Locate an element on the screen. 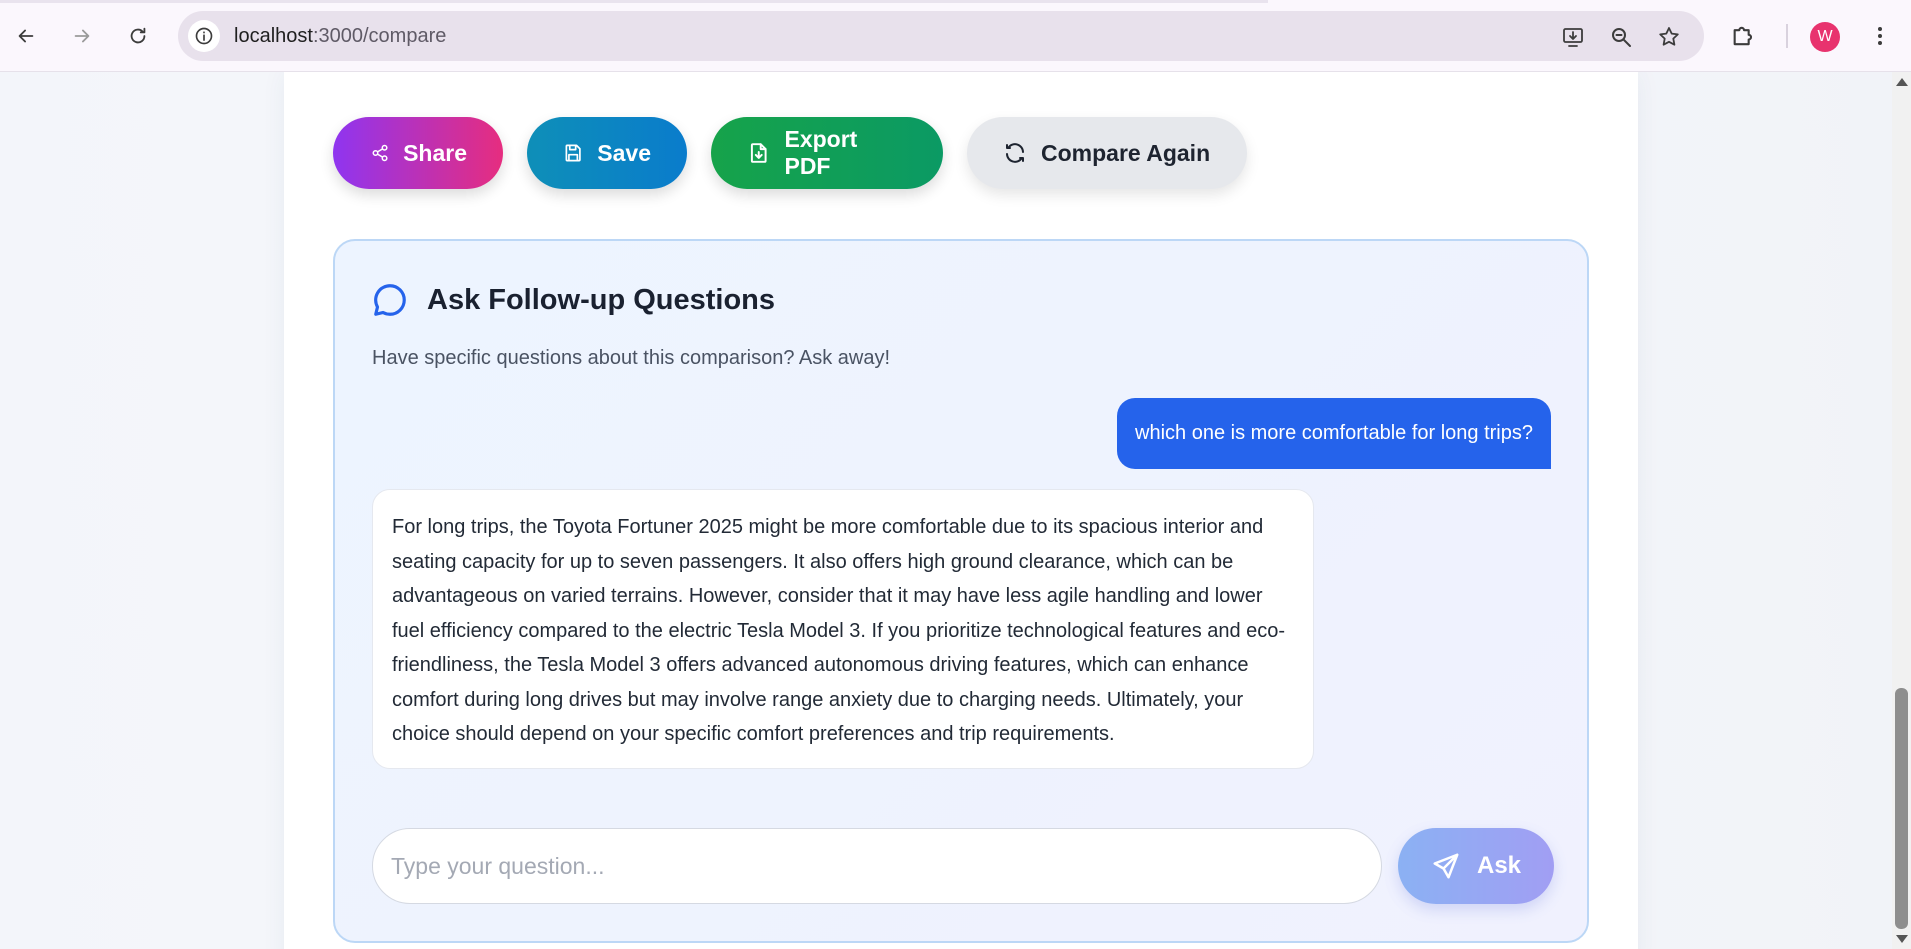 Image resolution: width=1911 pixels, height=949 pixels. profile-avatar: W is located at coordinates (1825, 37).